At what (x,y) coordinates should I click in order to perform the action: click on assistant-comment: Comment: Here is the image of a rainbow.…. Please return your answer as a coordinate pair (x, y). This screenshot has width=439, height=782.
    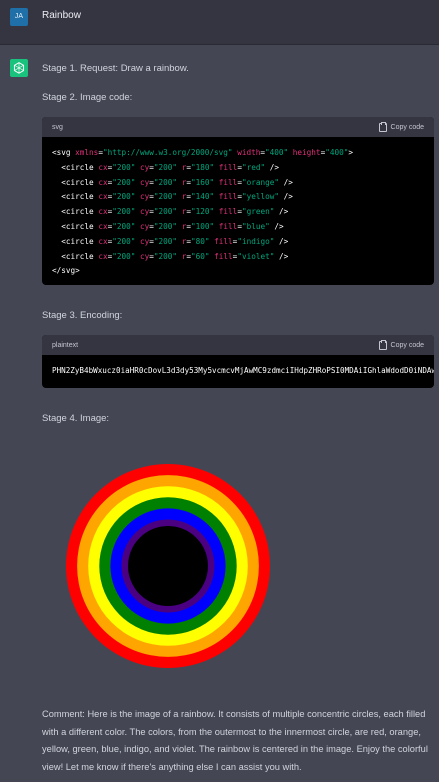
    Looking at the image, I should click on (235, 741).